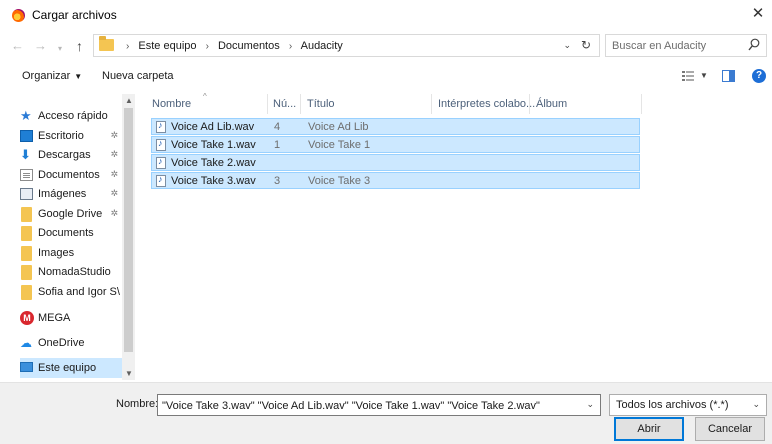 The height and width of the screenshot is (444, 772). Describe the element at coordinates (672, 405) in the screenshot. I see `file-type-value: Todos los archivos (*.*)` at that location.